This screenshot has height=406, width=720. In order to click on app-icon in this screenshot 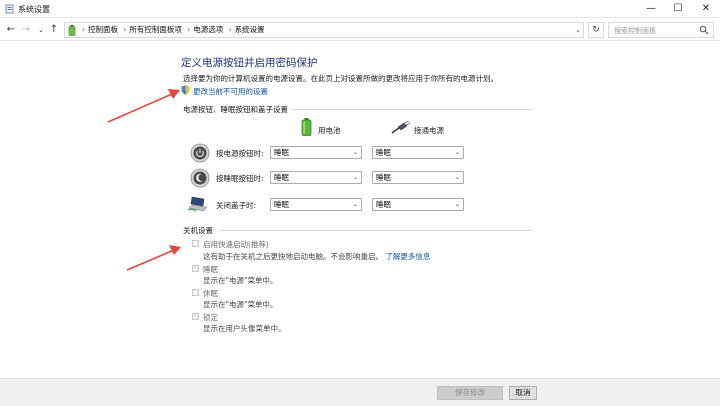, I will do `click(9, 9)`.